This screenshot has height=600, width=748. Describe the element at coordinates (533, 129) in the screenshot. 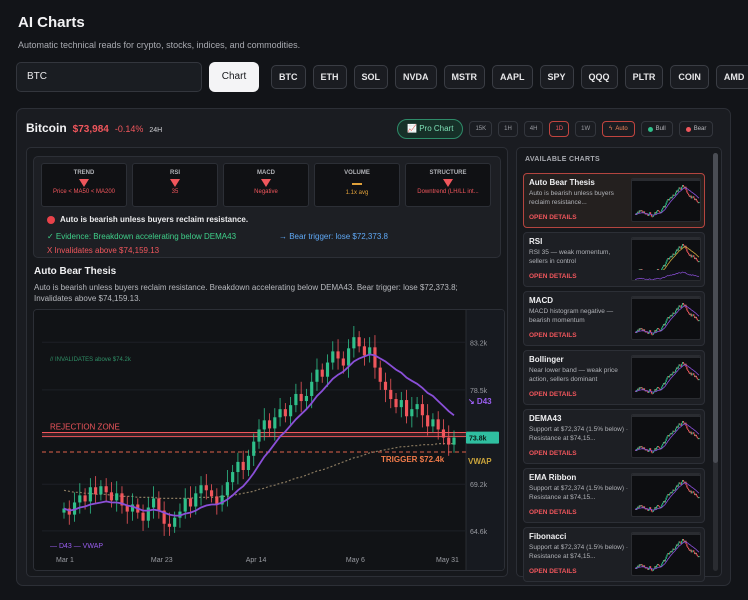

I see `timeframe-4h: 4H` at that location.